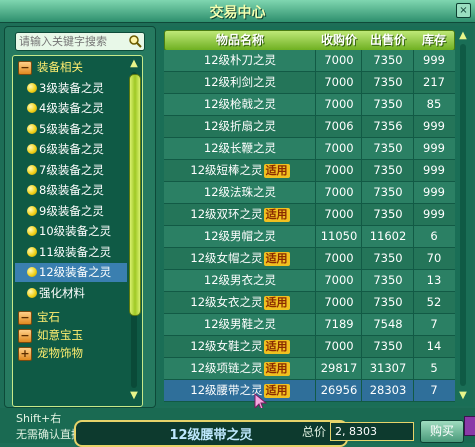 The height and width of the screenshot is (447, 475). I want to click on category-scrollbar: ▲ ▼, so click(134, 230).